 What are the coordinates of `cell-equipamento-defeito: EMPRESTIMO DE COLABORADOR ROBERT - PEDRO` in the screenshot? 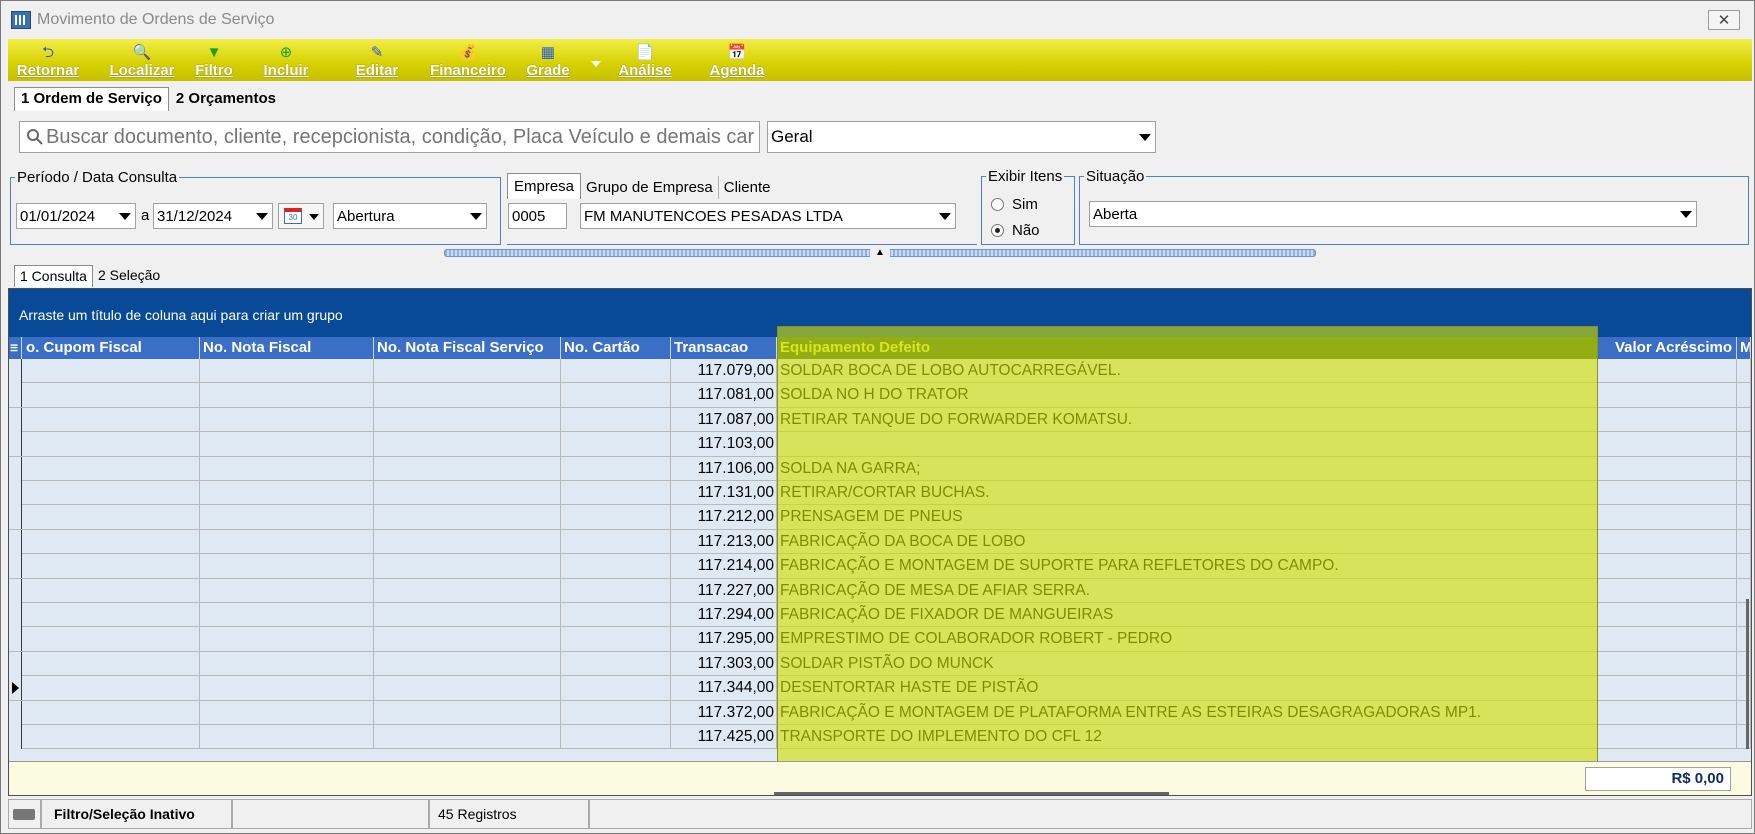 It's located at (1187, 639).